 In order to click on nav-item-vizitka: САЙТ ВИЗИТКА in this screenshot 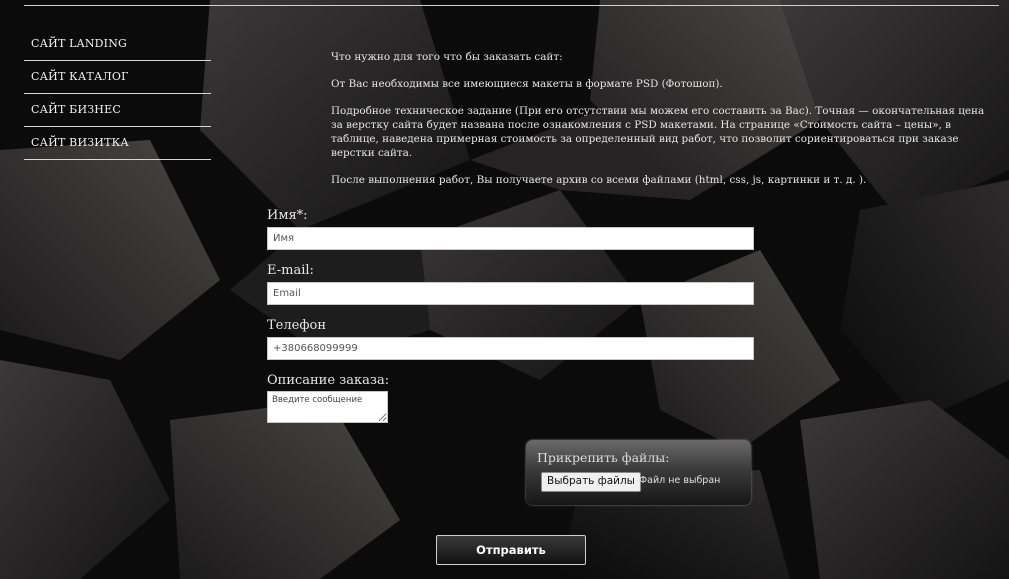, I will do `click(117, 143)`.